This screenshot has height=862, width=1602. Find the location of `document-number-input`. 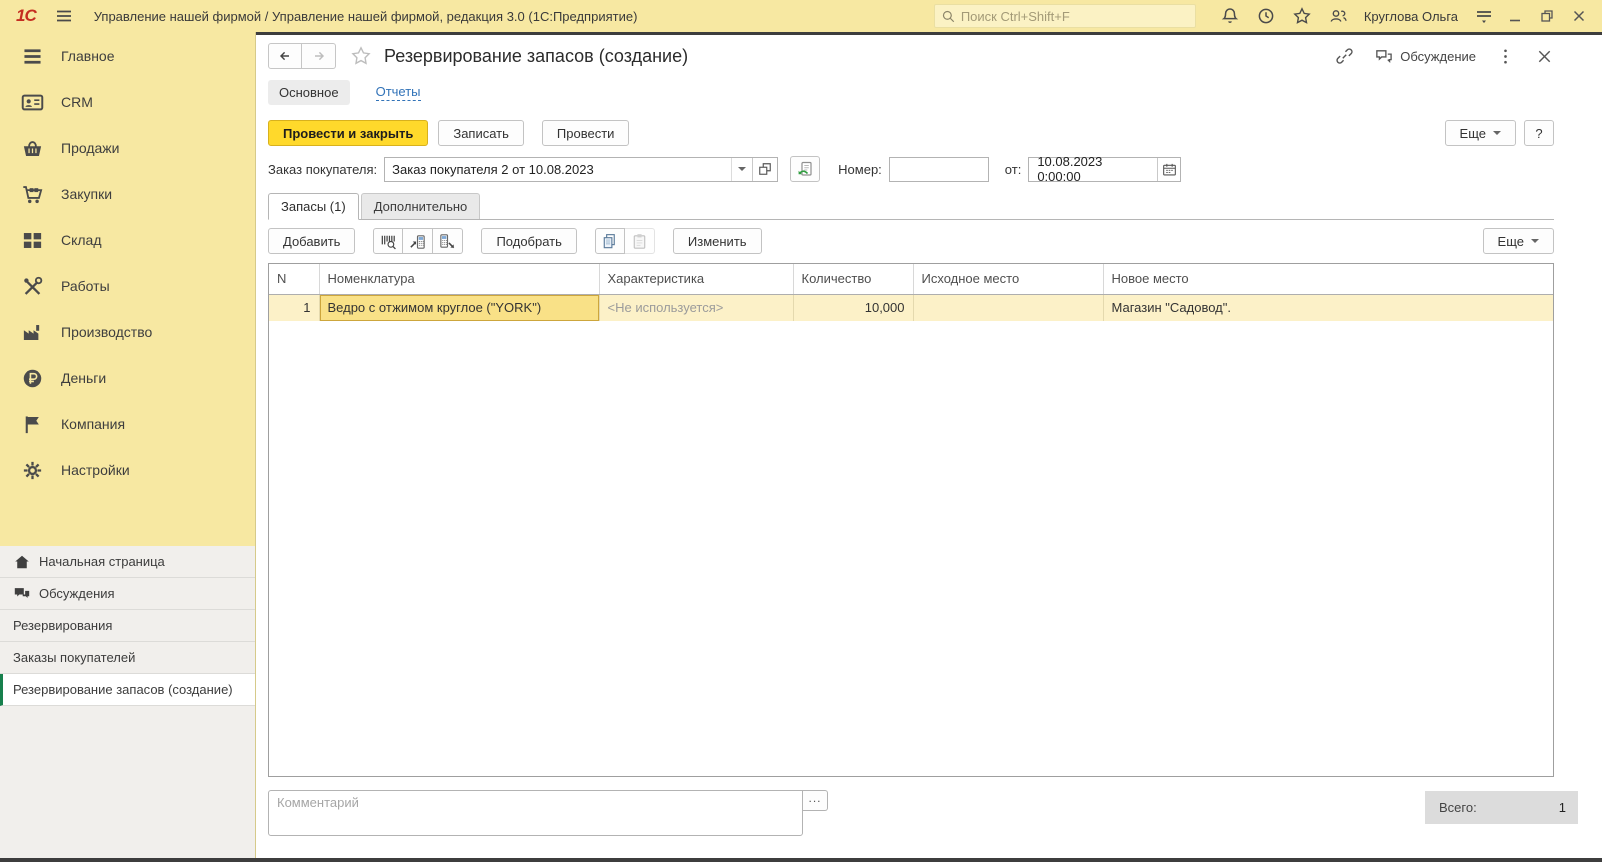

document-number-input is located at coordinates (938, 169).